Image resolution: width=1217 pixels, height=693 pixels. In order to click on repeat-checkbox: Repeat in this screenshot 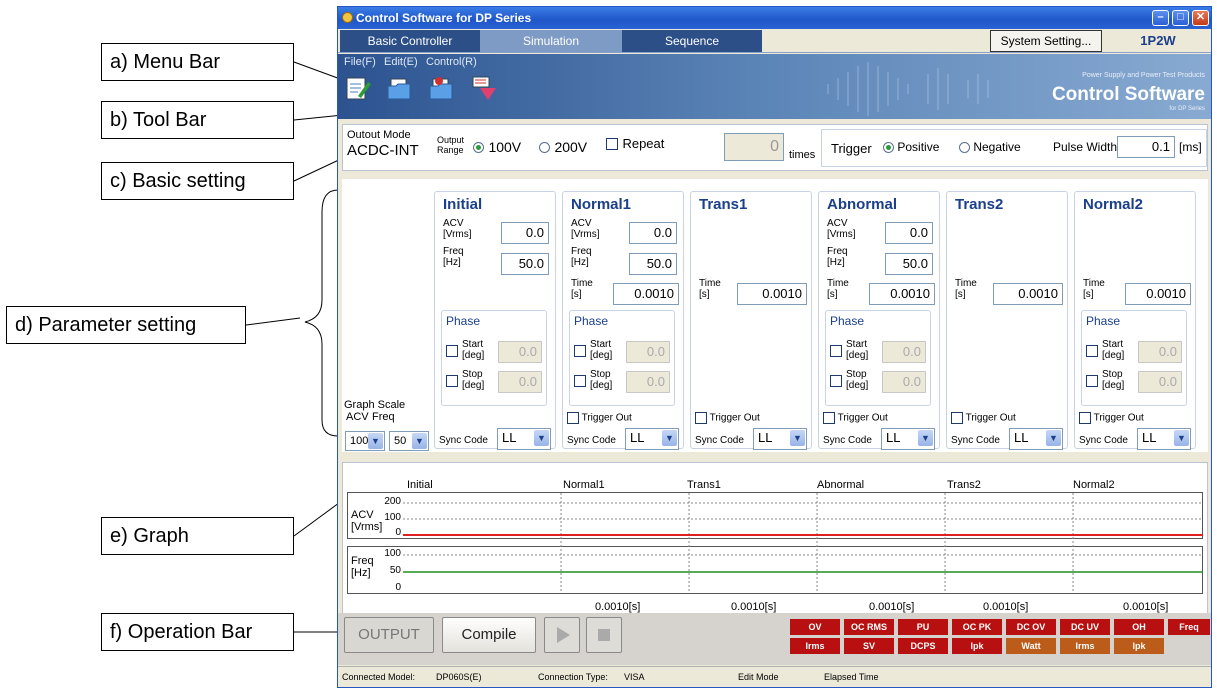, I will do `click(635, 144)`.